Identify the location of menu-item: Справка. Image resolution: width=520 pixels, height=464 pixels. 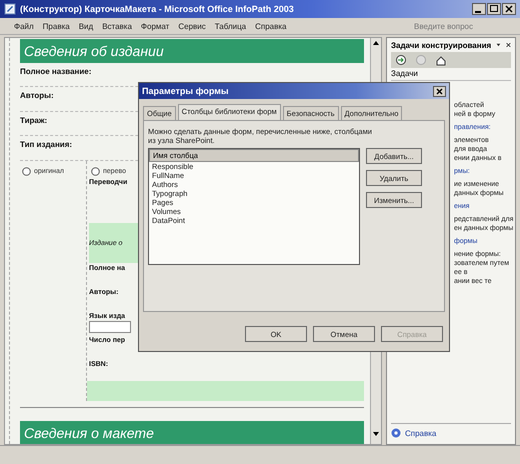
(271, 26).